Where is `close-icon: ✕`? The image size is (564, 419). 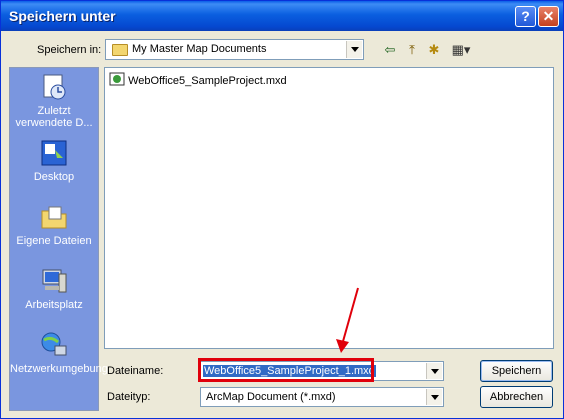
close-icon: ✕ is located at coordinates (548, 16).